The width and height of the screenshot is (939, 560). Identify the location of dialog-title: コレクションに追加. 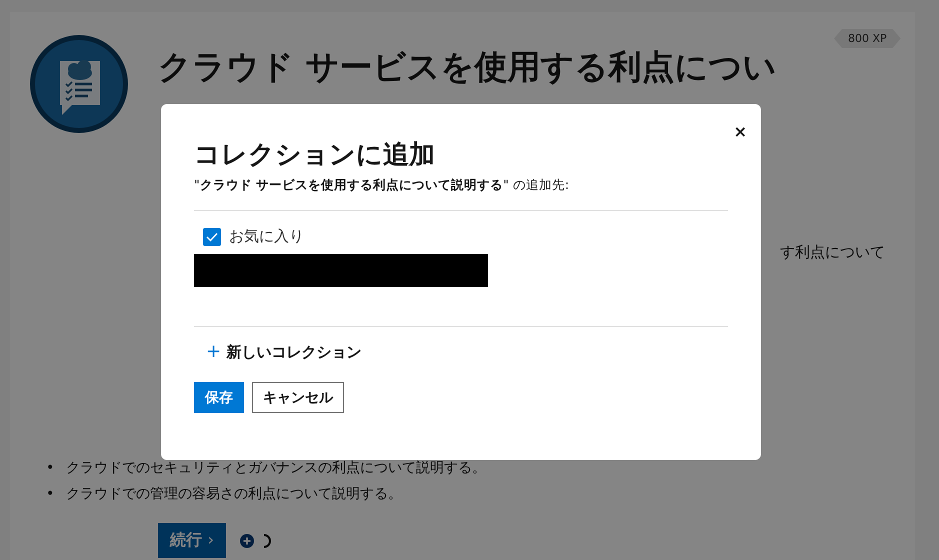
(315, 155).